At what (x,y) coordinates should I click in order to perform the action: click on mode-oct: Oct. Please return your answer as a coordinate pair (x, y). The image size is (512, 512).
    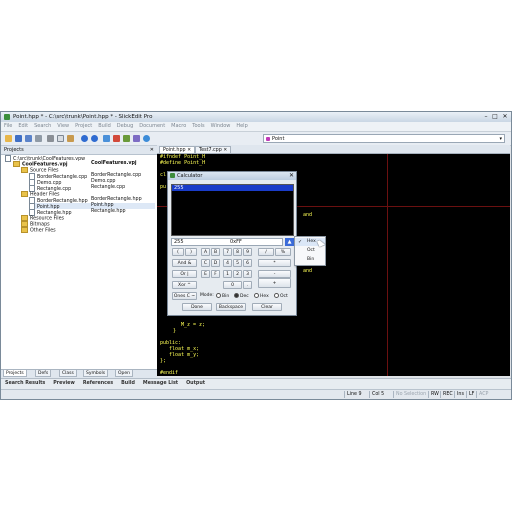
    Looking at the image, I should click on (281, 296).